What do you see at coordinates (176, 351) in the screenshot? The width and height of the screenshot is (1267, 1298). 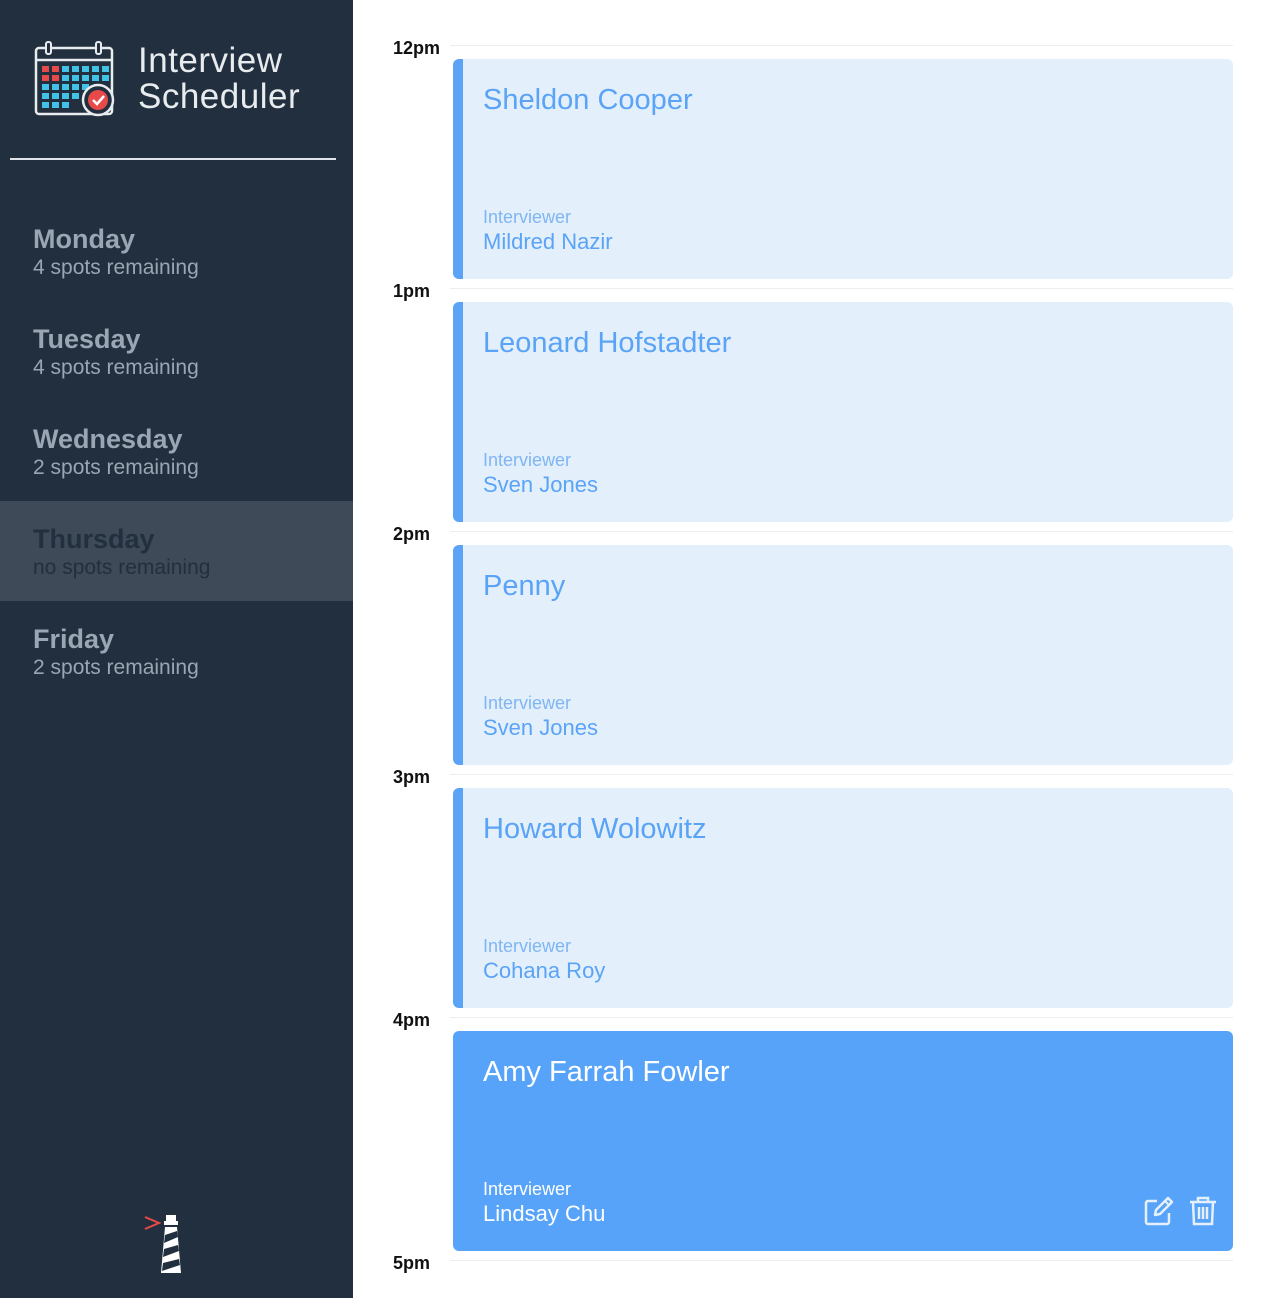 I see `day-item-tuesday: Tuesday 4 spots remaining` at bounding box center [176, 351].